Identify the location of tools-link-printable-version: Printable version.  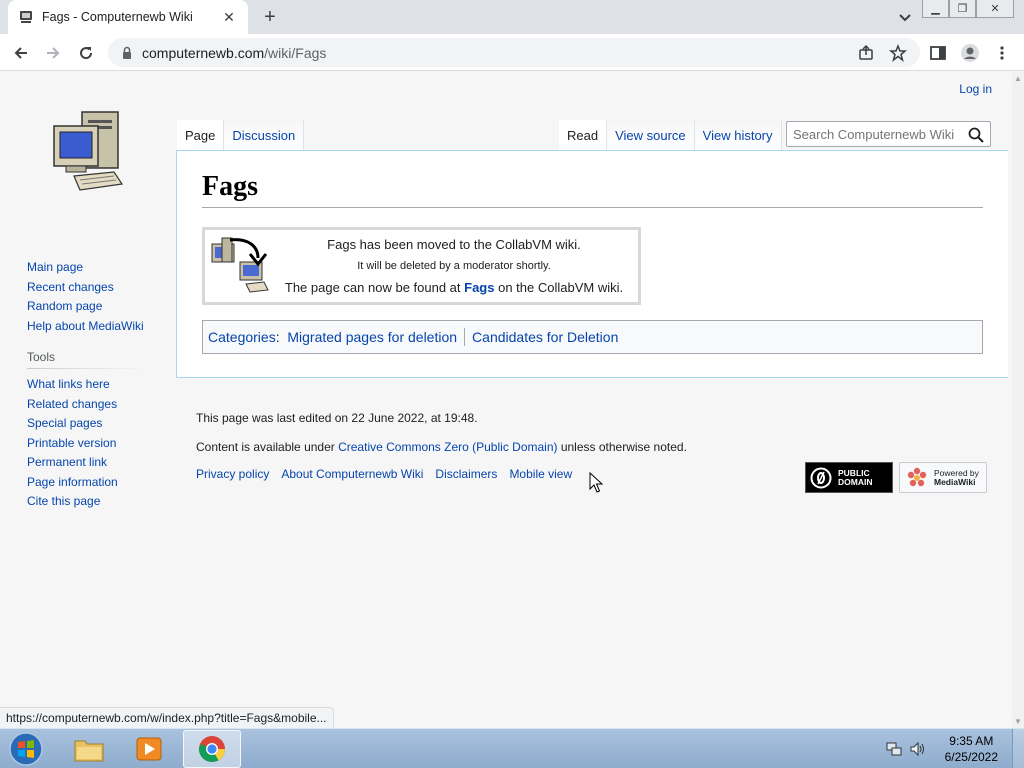
(97, 444).